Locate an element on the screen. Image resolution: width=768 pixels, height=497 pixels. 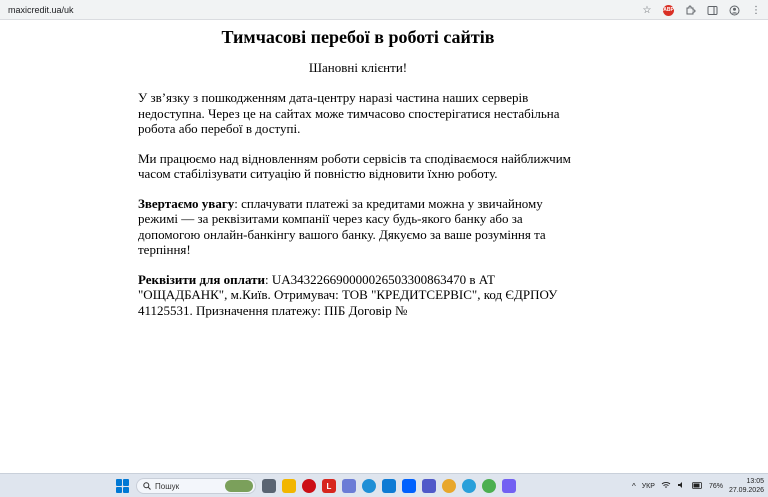
green-app-icon is located at coordinates (489, 486).